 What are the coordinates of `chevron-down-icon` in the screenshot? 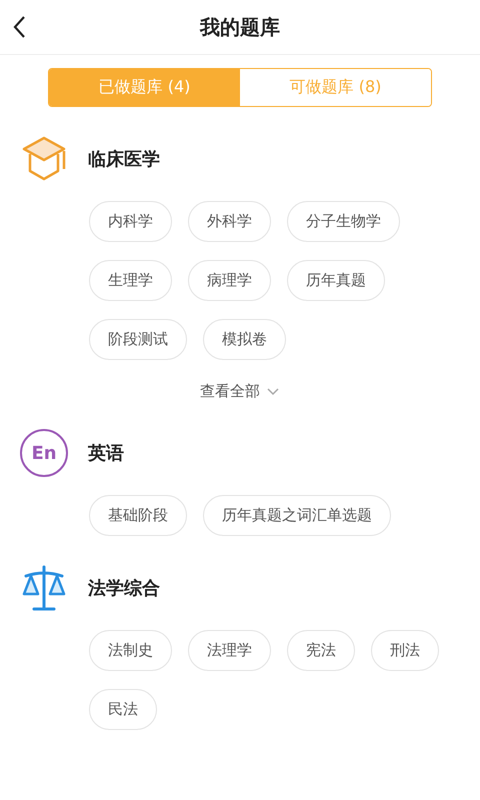 It's located at (273, 391).